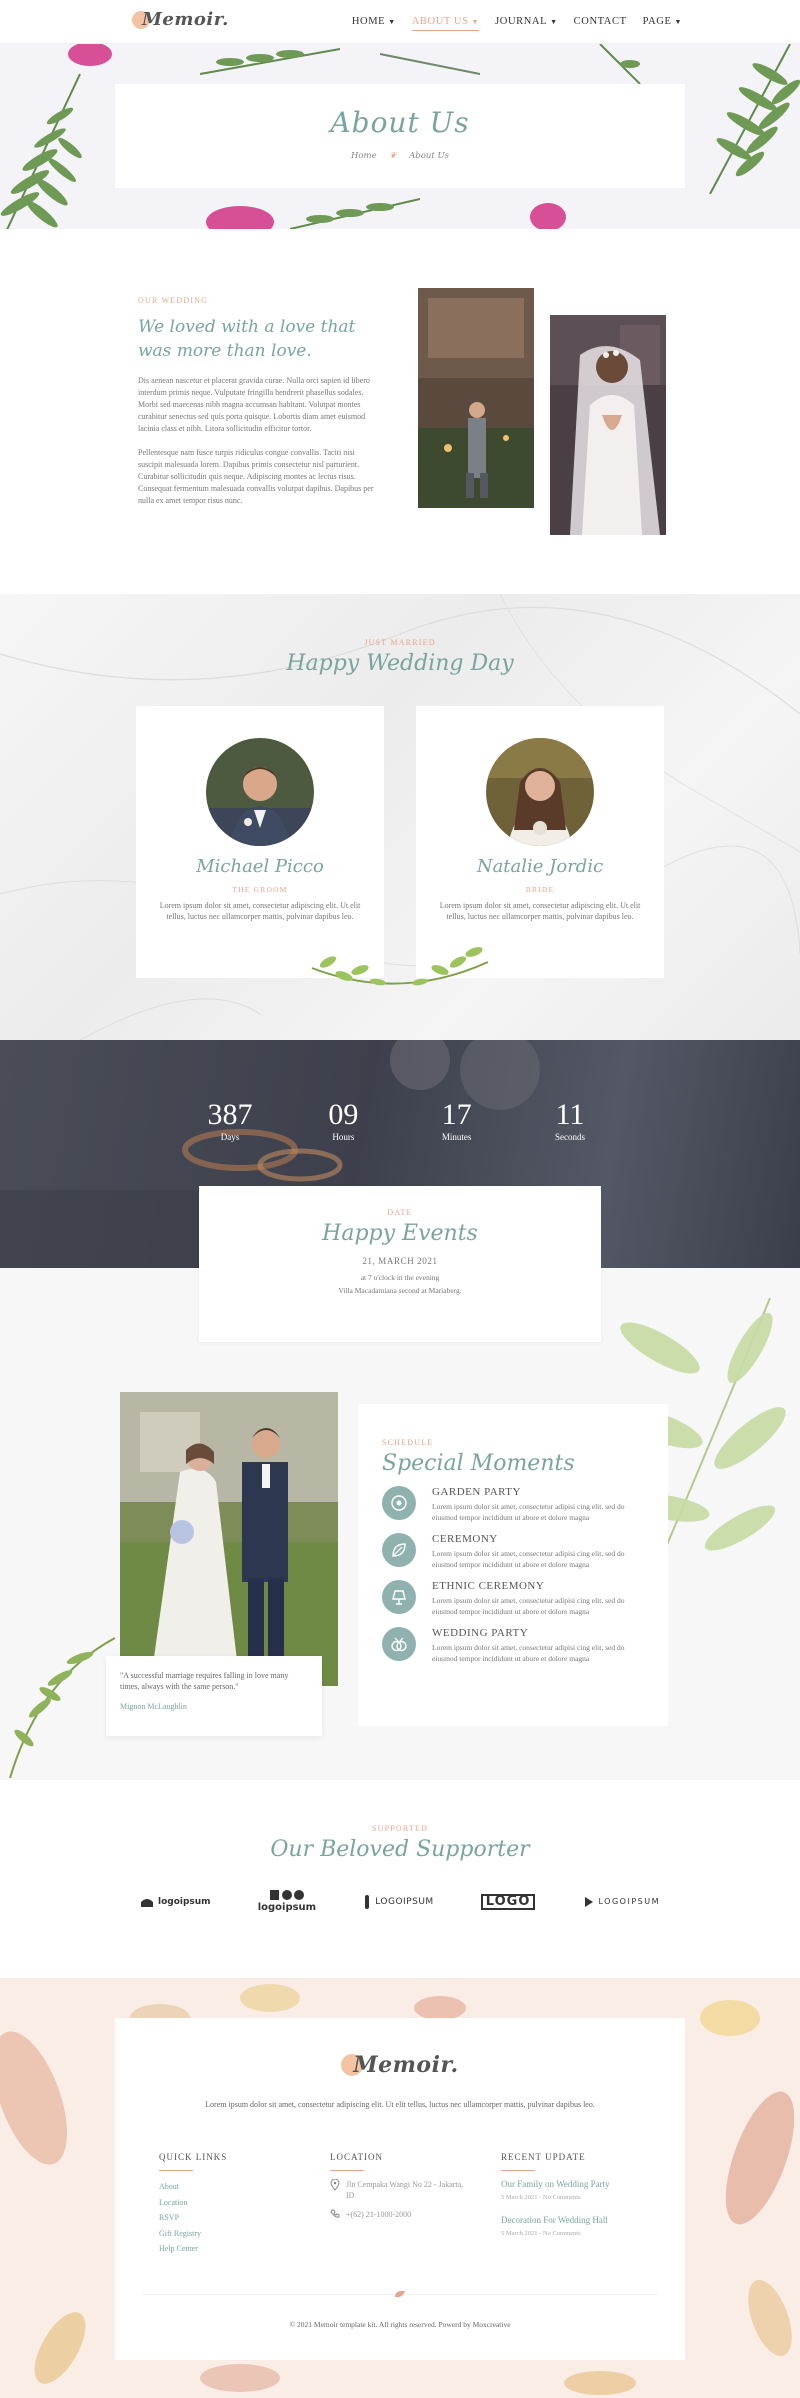 The width and height of the screenshot is (800, 2398). Describe the element at coordinates (588, 1901) in the screenshot. I see `logoipsum-chevron-icon` at that location.